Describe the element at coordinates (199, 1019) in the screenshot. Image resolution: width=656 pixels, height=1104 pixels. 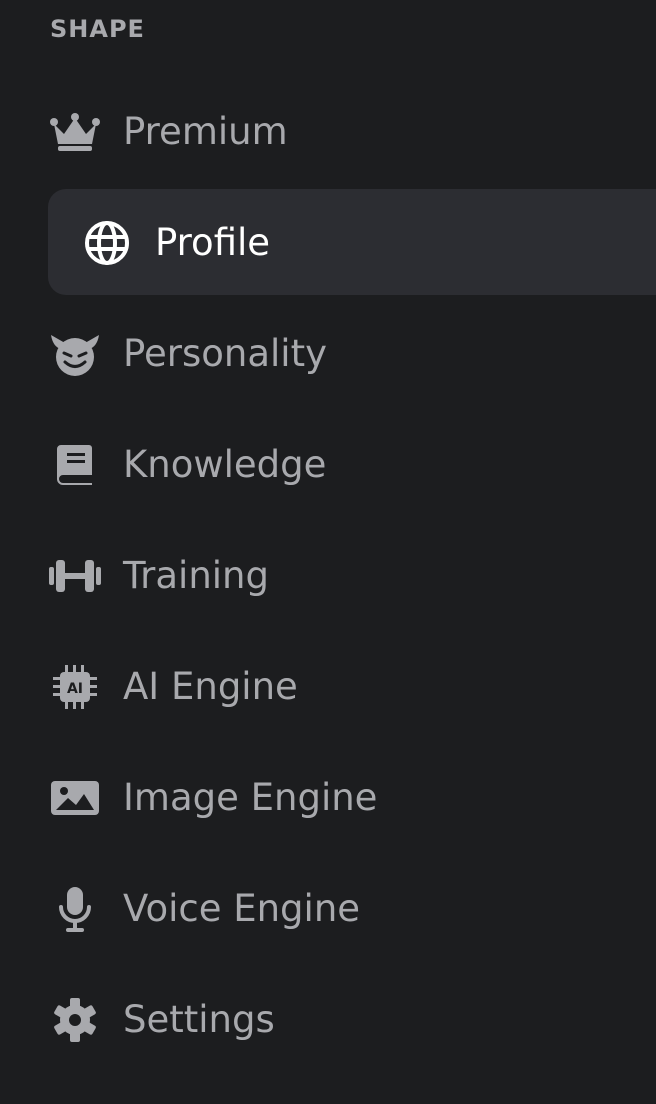
I see `sidebar-item-label: Settings` at that location.